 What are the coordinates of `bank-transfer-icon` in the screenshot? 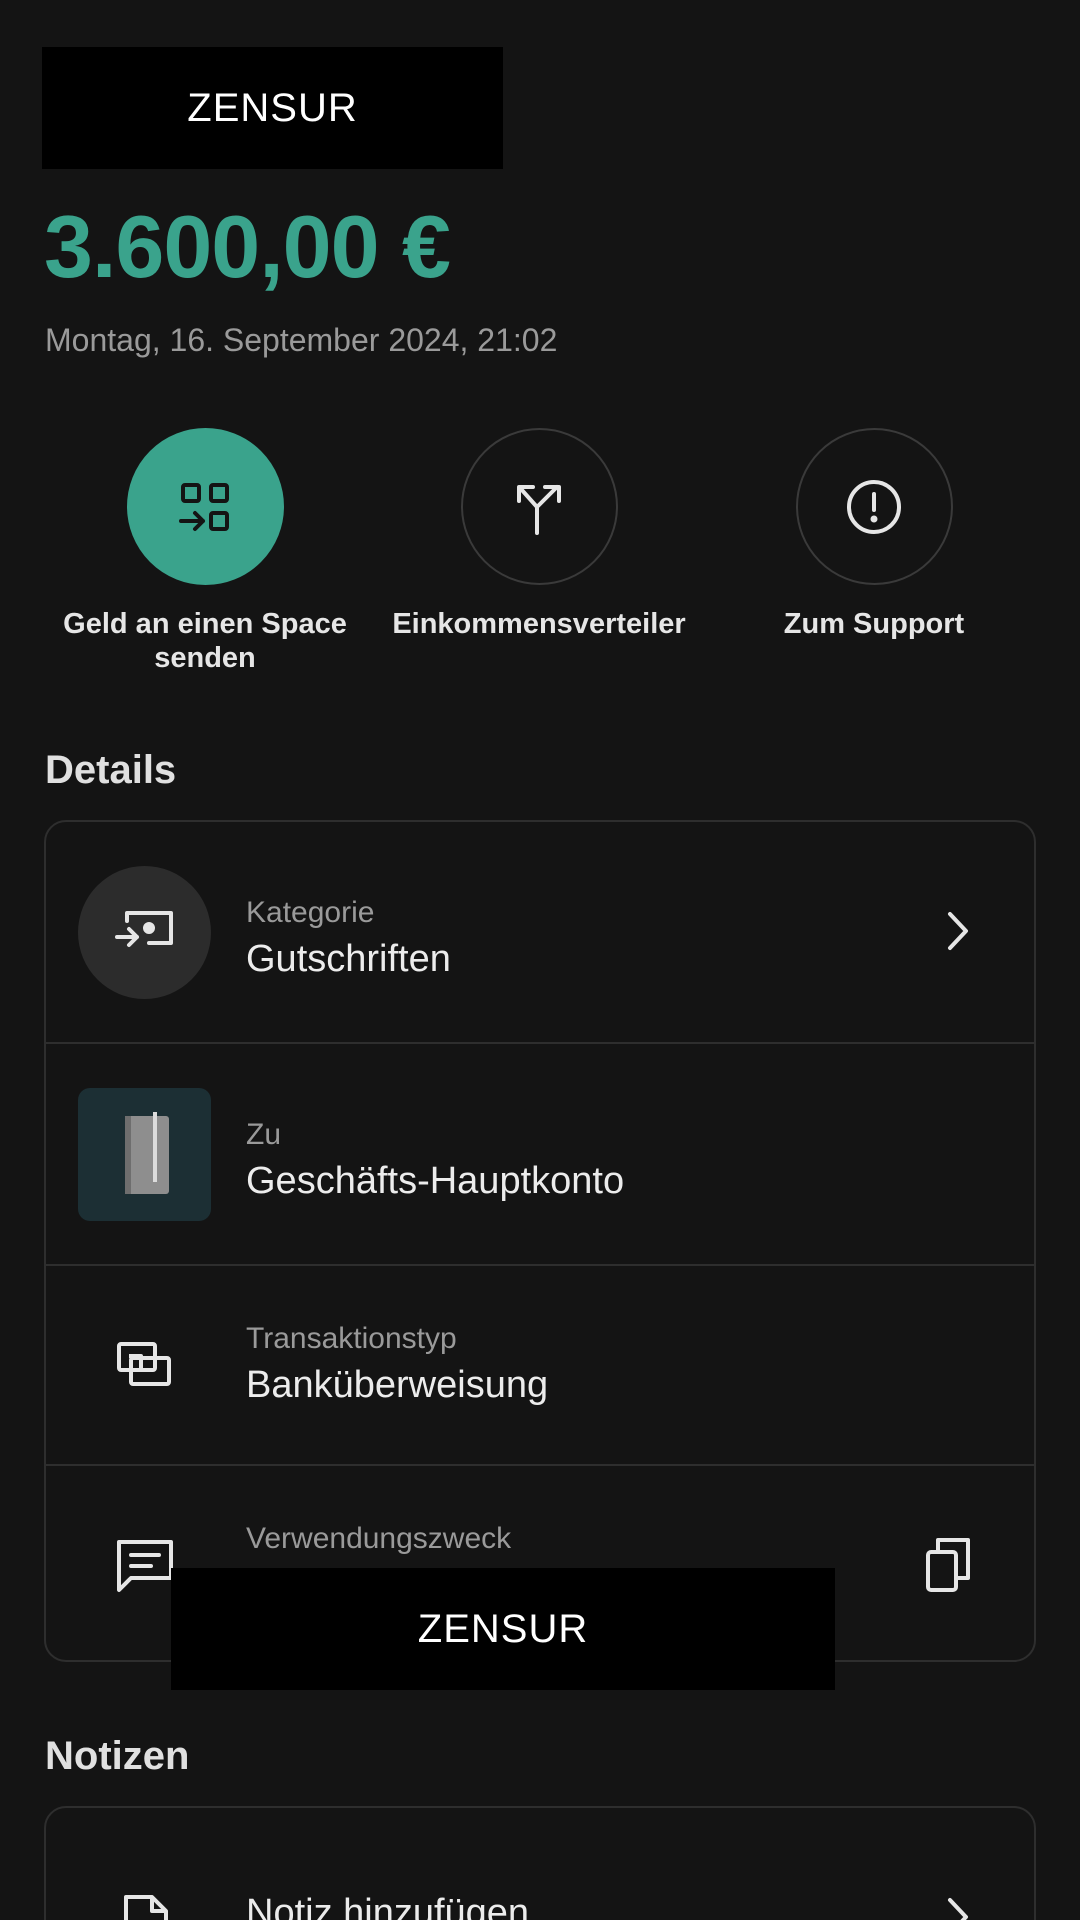 It's located at (143, 1363).